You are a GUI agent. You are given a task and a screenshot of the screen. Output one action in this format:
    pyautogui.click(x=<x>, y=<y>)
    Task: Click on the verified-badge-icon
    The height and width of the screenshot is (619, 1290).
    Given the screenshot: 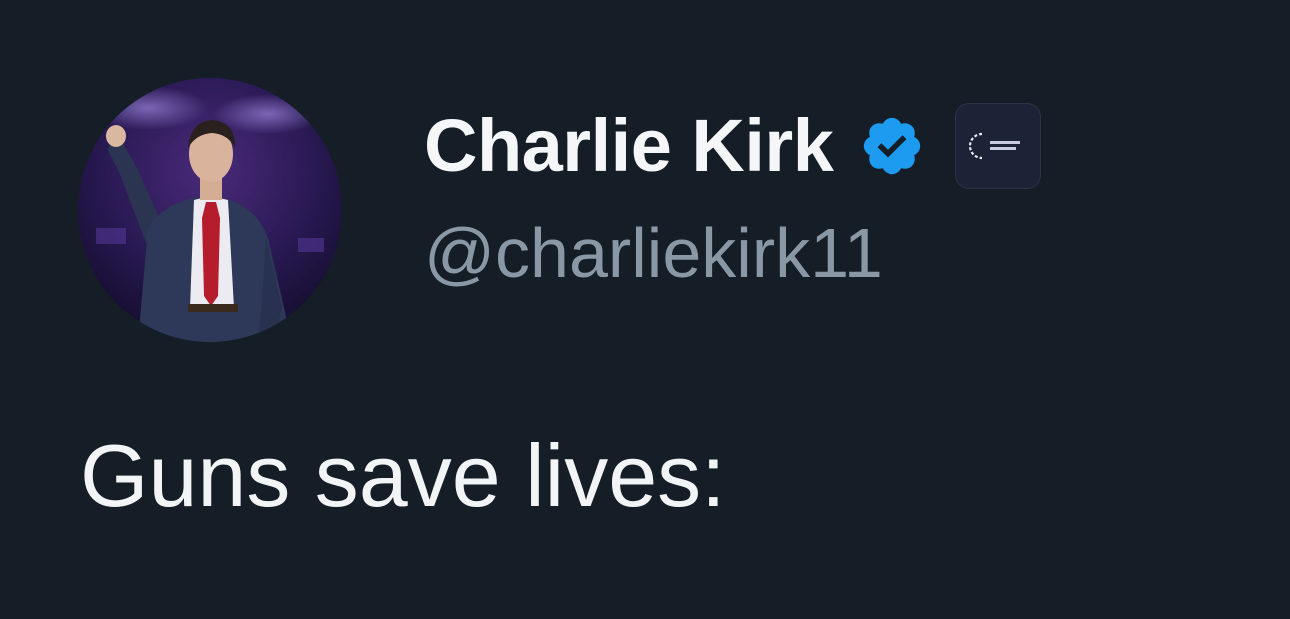 What is the action you would take?
    pyautogui.click(x=892, y=146)
    